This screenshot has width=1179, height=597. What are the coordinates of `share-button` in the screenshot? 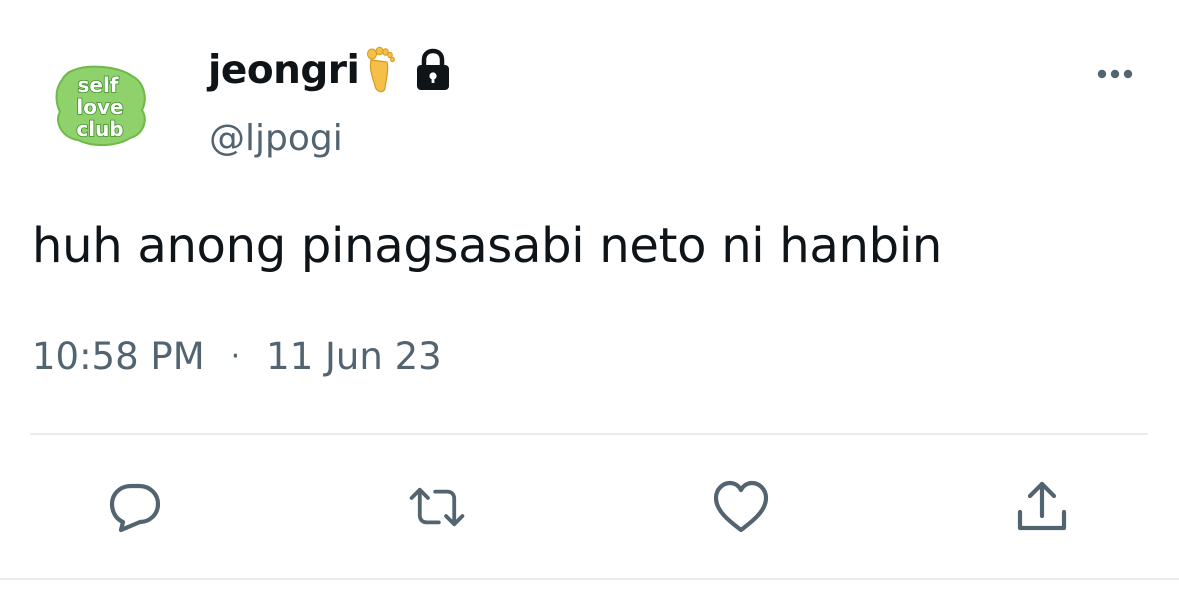 It's located at (1042, 507).